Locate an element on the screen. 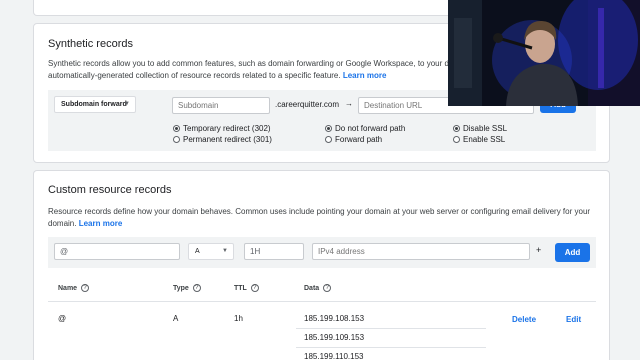  radio-label: Permanent redirect (301) is located at coordinates (227, 139).